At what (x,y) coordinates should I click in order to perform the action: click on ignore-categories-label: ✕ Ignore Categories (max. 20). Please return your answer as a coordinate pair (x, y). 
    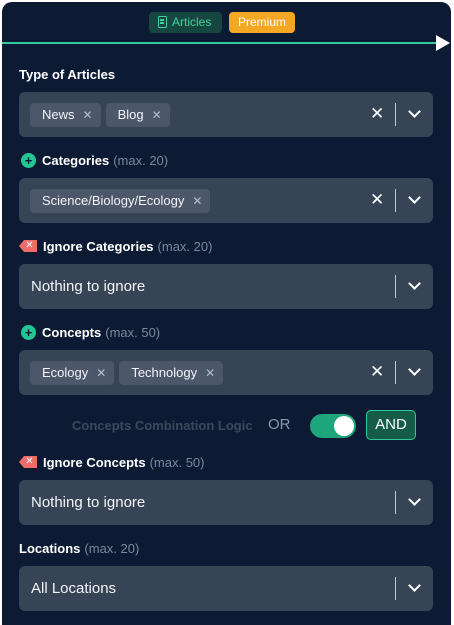
    Looking at the image, I should click on (114, 246).